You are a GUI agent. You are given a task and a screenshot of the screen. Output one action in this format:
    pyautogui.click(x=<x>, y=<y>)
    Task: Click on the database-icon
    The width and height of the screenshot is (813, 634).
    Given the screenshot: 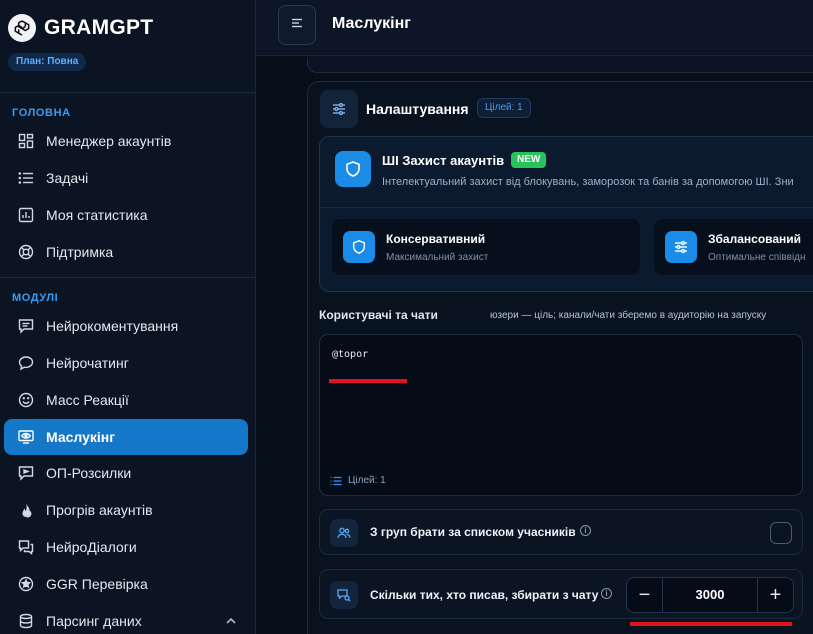 What is the action you would take?
    pyautogui.click(x=26, y=621)
    